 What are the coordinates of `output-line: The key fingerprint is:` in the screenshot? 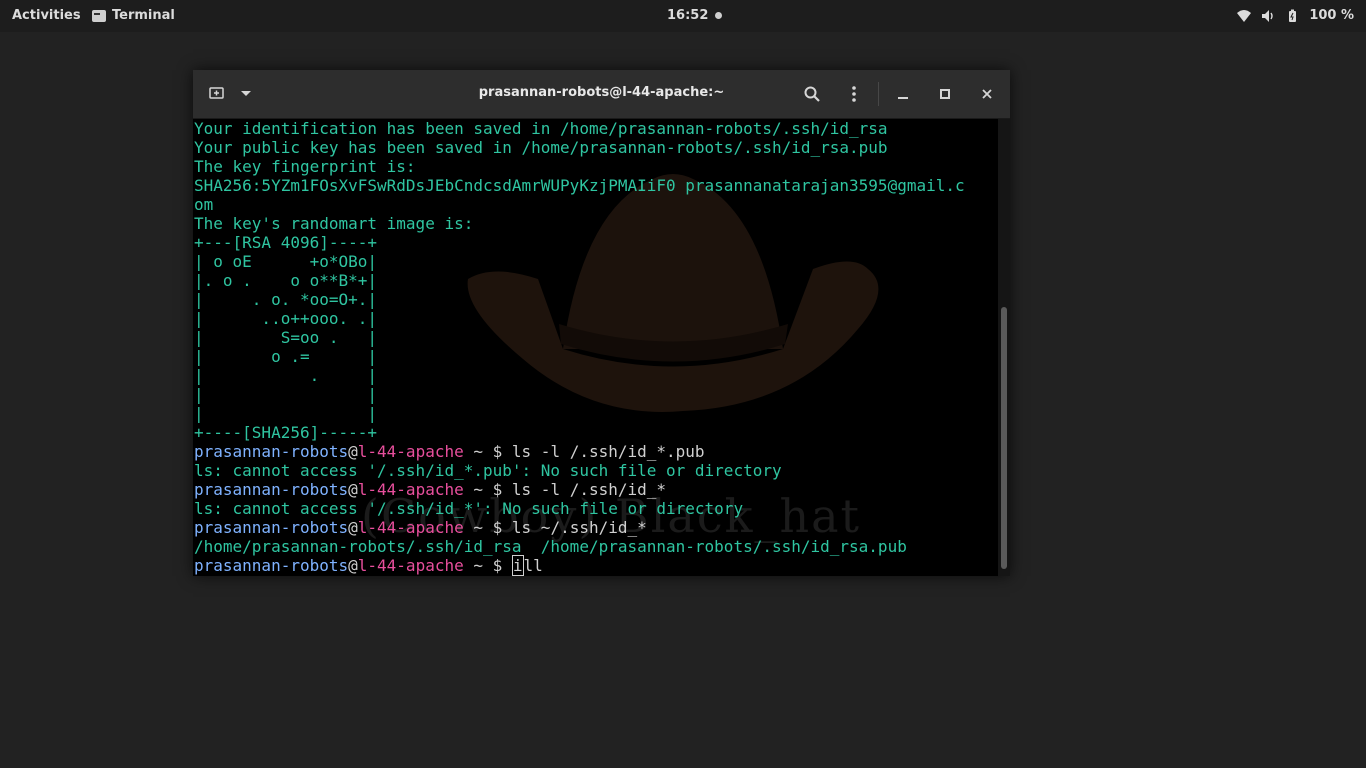 It's located at (305, 166).